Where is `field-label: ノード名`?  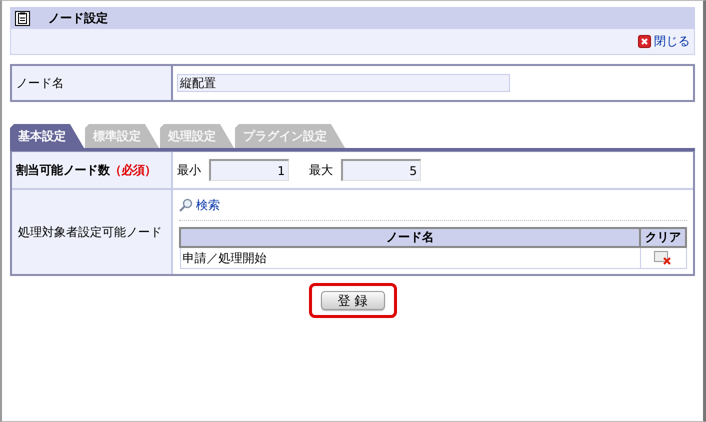
field-label: ノード名 is located at coordinates (92, 83).